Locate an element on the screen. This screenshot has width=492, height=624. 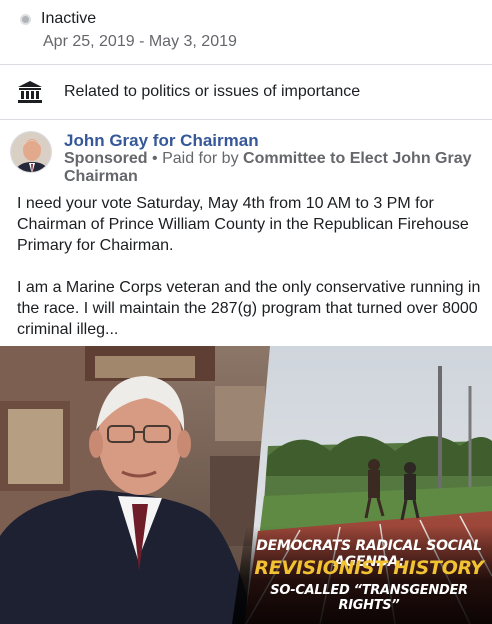
avatar is located at coordinates (31, 152).